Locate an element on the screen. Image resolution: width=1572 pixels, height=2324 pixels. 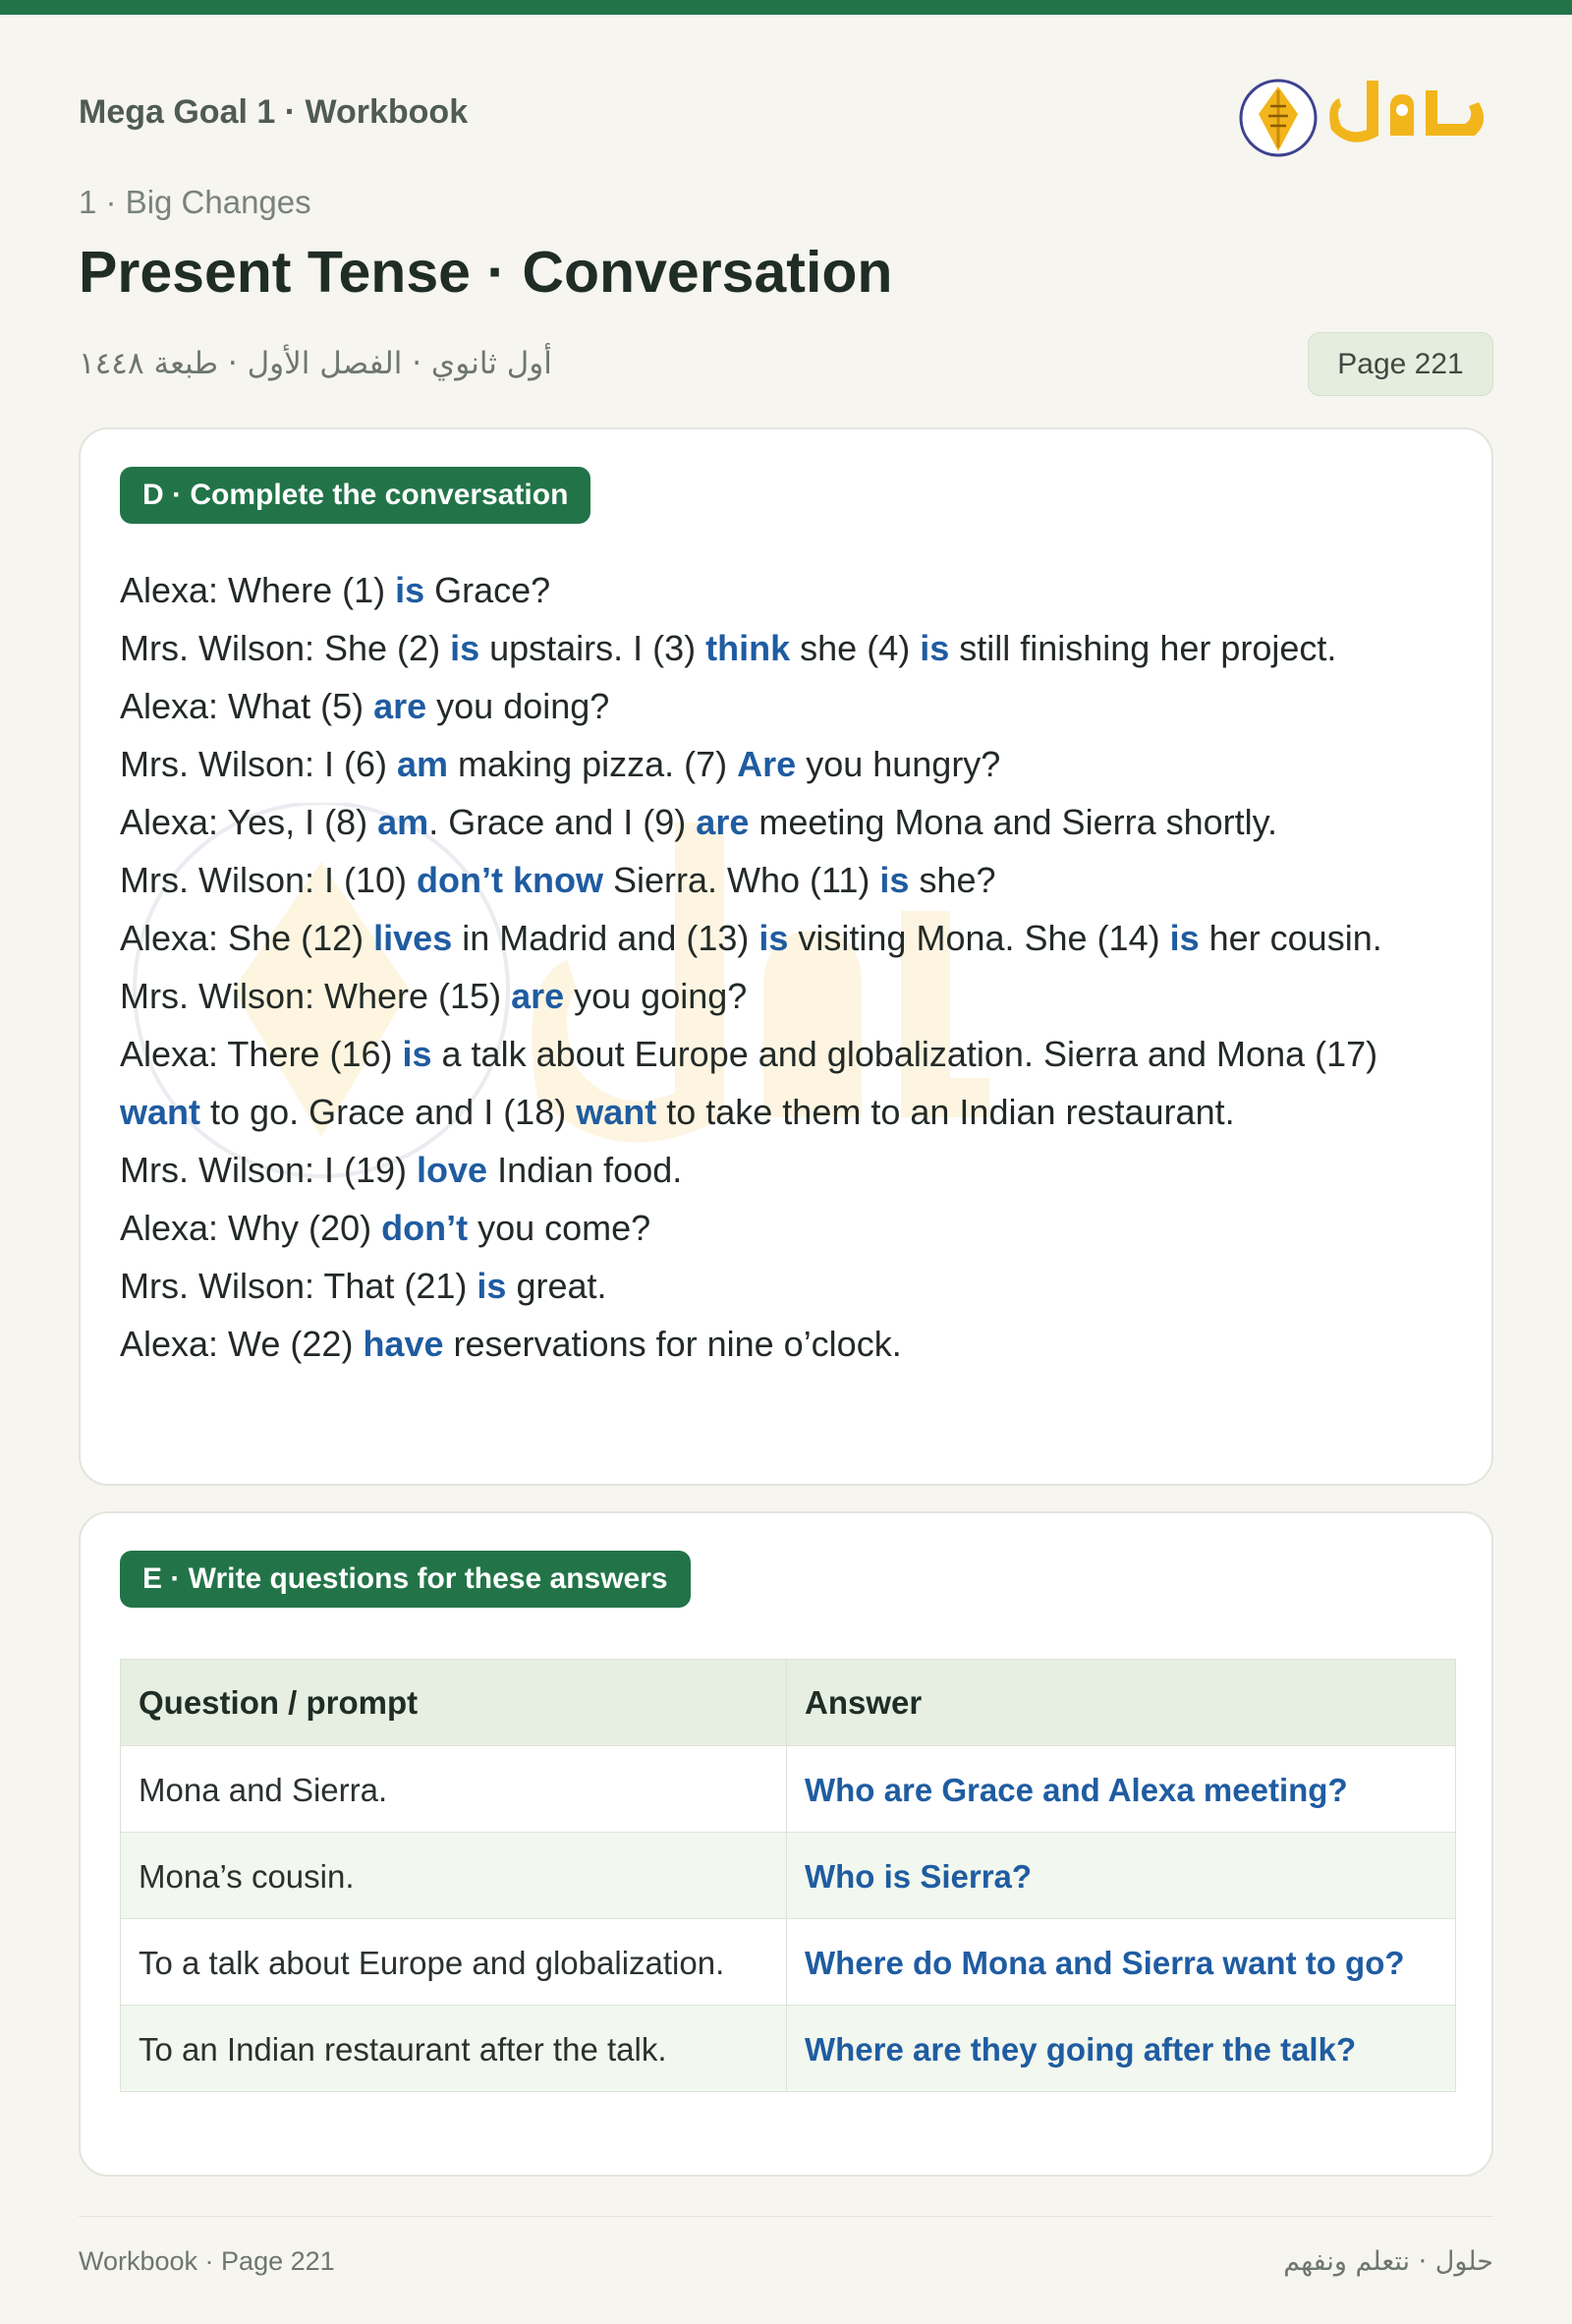
dialogue-text: Grace? is located at coordinates (487, 590).